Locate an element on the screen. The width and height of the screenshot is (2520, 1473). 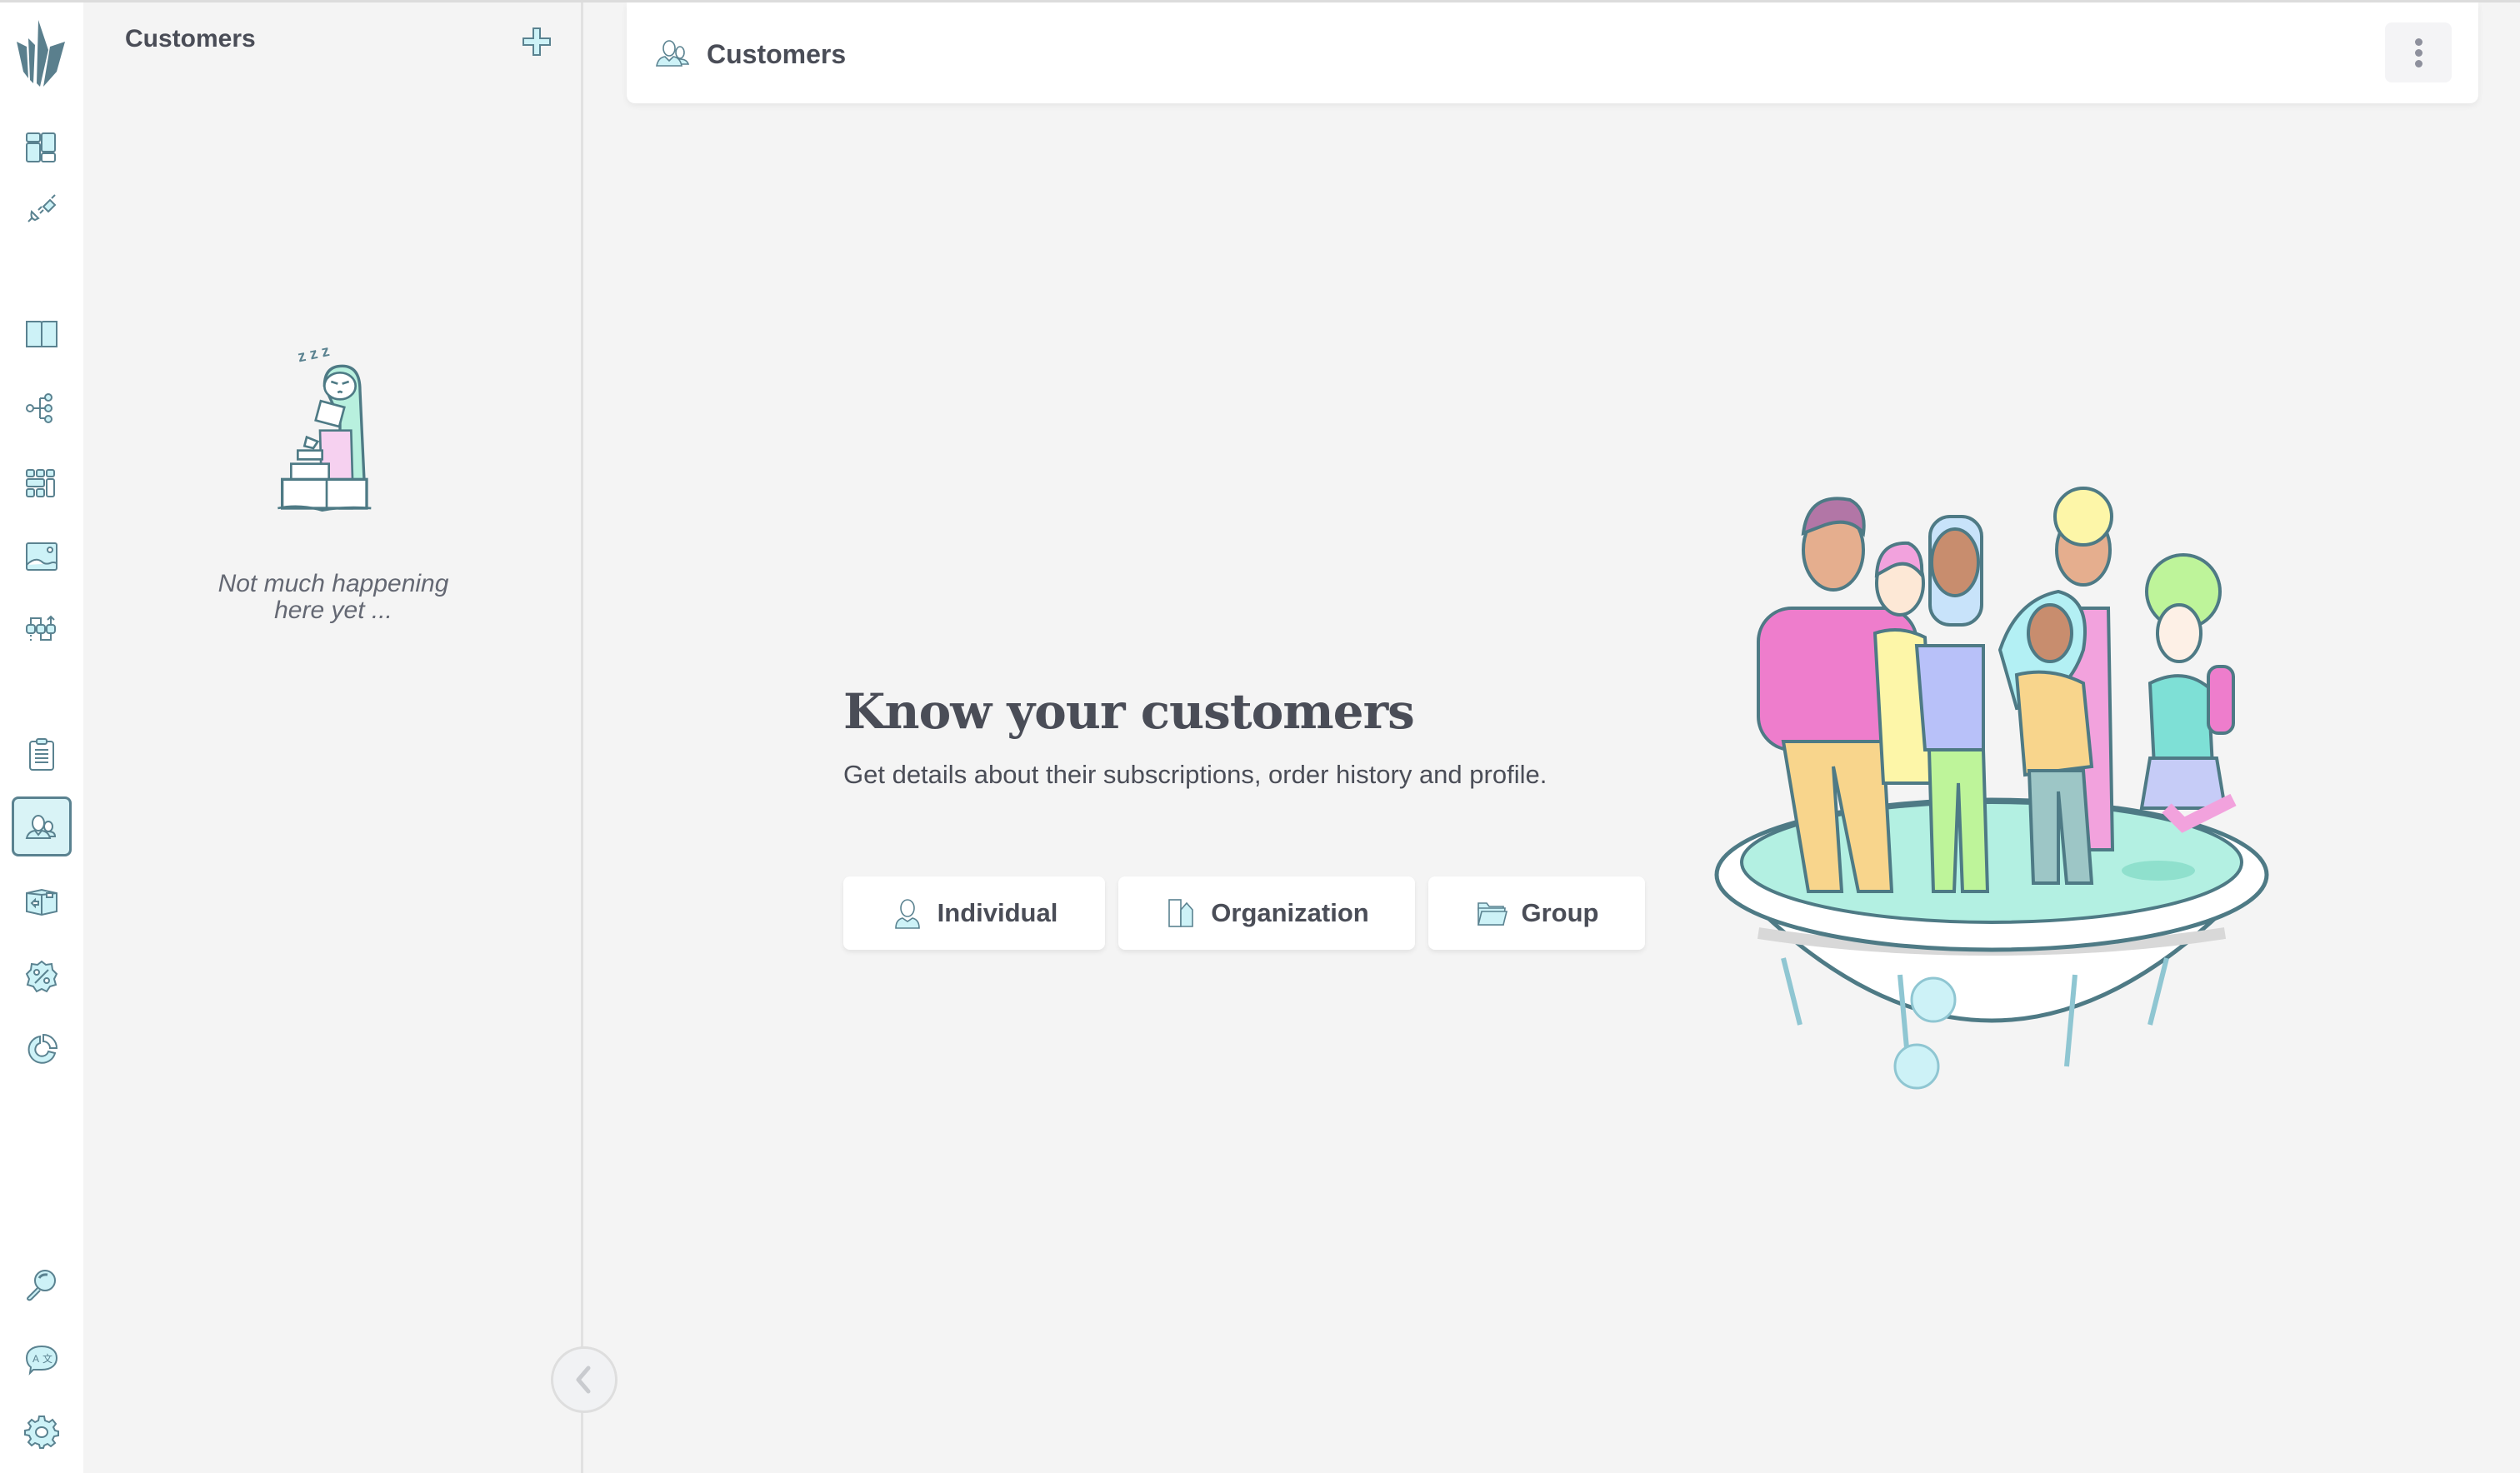
create-customer-buttons: Individual Organization Group is located at coordinates (1244, 913).